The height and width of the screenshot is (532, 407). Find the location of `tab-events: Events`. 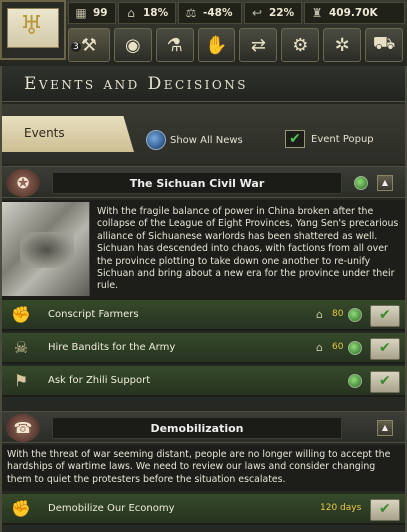

tab-events: Events is located at coordinates (68, 134).